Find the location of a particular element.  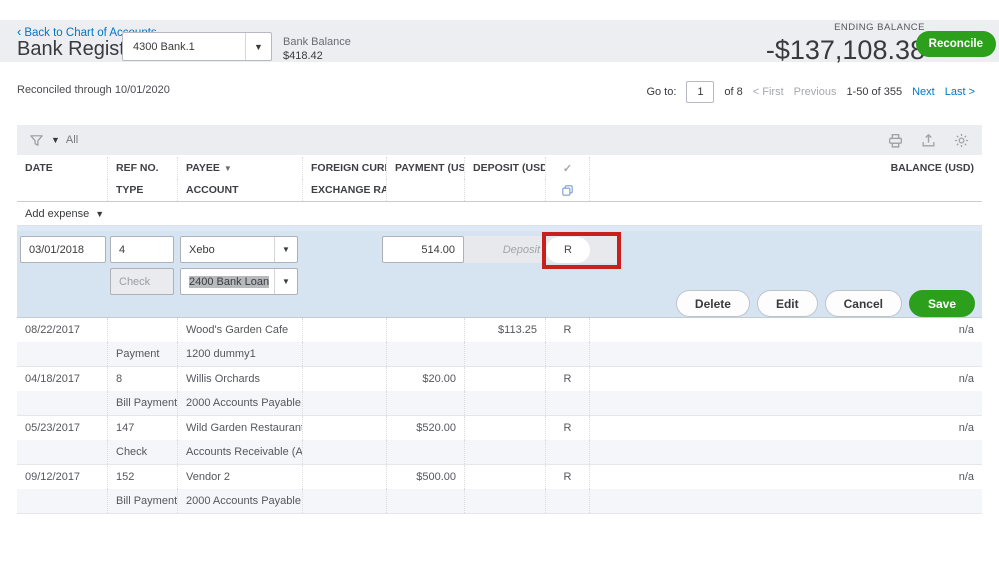

account-selected-text: 2400 Bank Loan is located at coordinates (229, 281).